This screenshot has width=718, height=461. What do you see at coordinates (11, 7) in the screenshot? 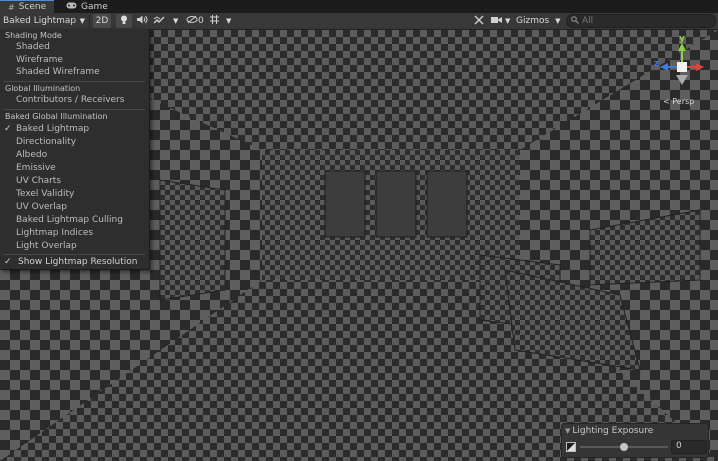
I see `hash-icon: #` at bounding box center [11, 7].